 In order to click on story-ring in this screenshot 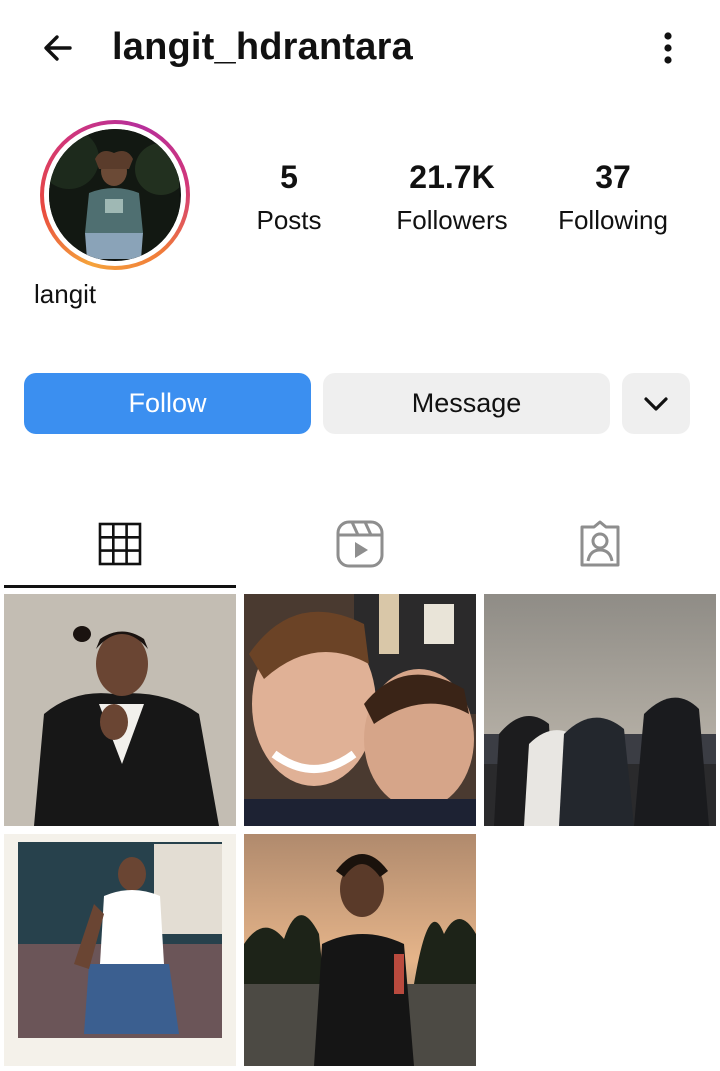, I will do `click(115, 195)`.